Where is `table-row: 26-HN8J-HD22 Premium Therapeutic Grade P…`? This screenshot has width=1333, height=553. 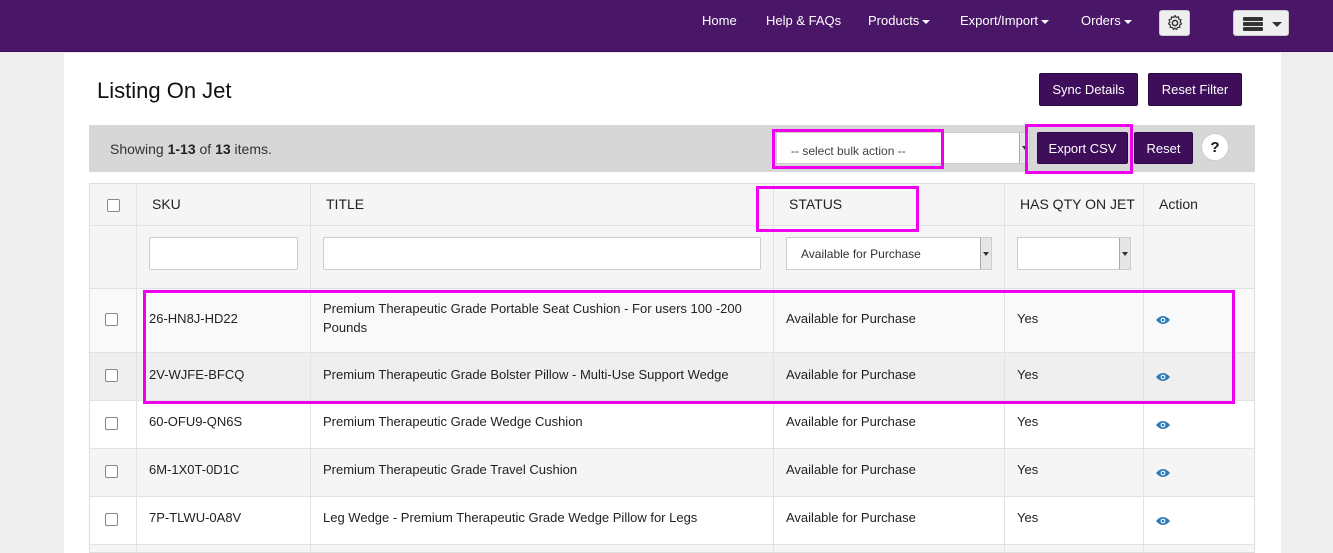 table-row: 26-HN8J-HD22 Premium Therapeutic Grade P… is located at coordinates (672, 321).